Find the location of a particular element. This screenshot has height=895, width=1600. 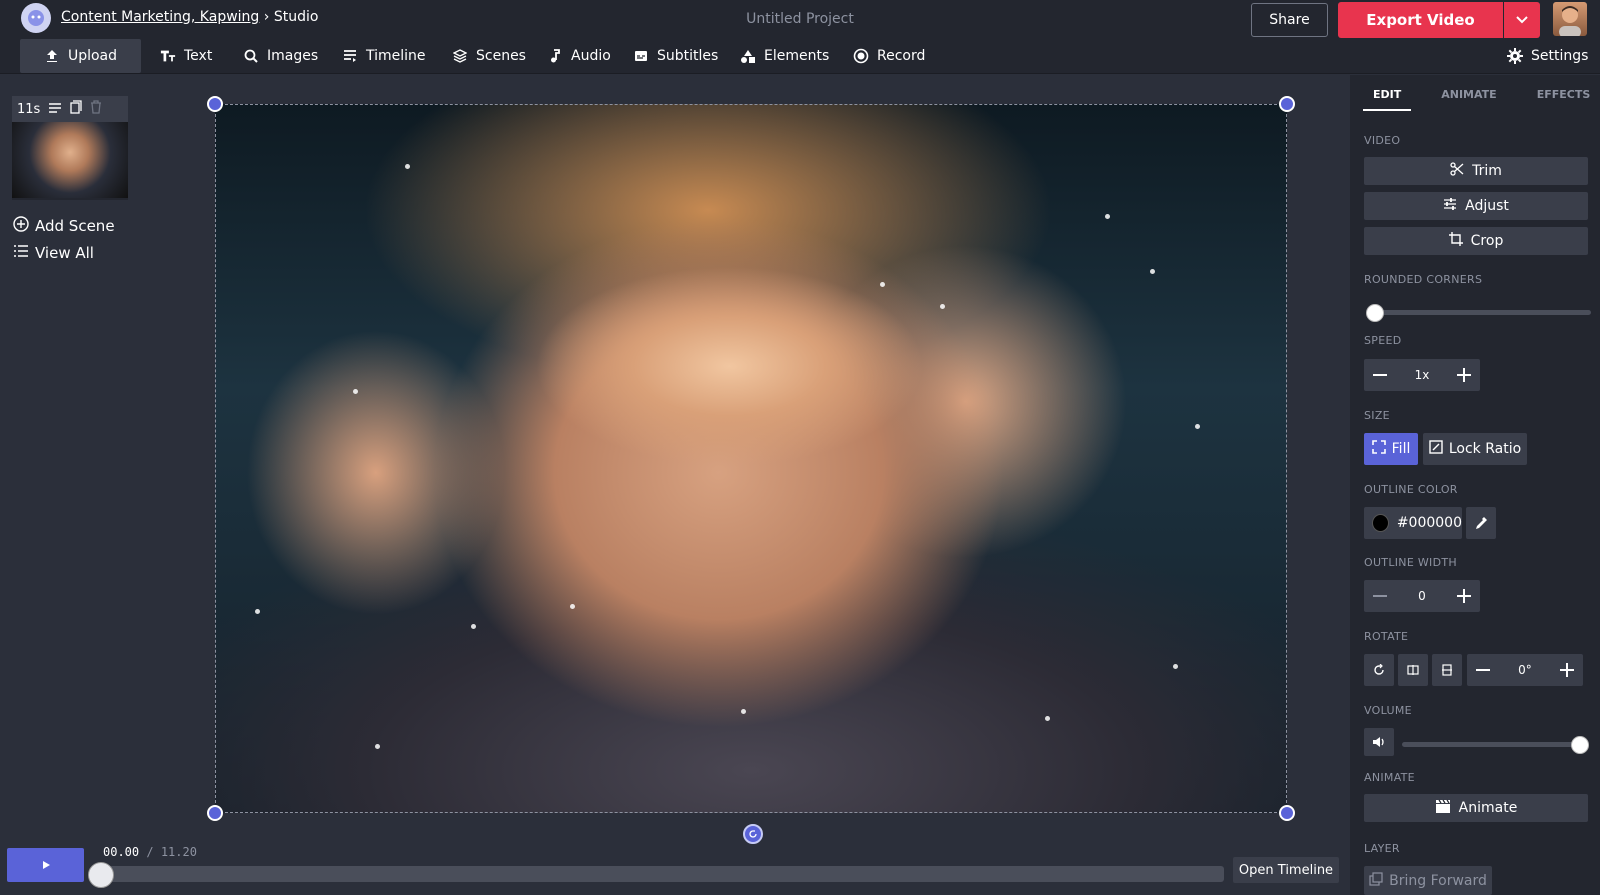

mute-button is located at coordinates (1379, 742).